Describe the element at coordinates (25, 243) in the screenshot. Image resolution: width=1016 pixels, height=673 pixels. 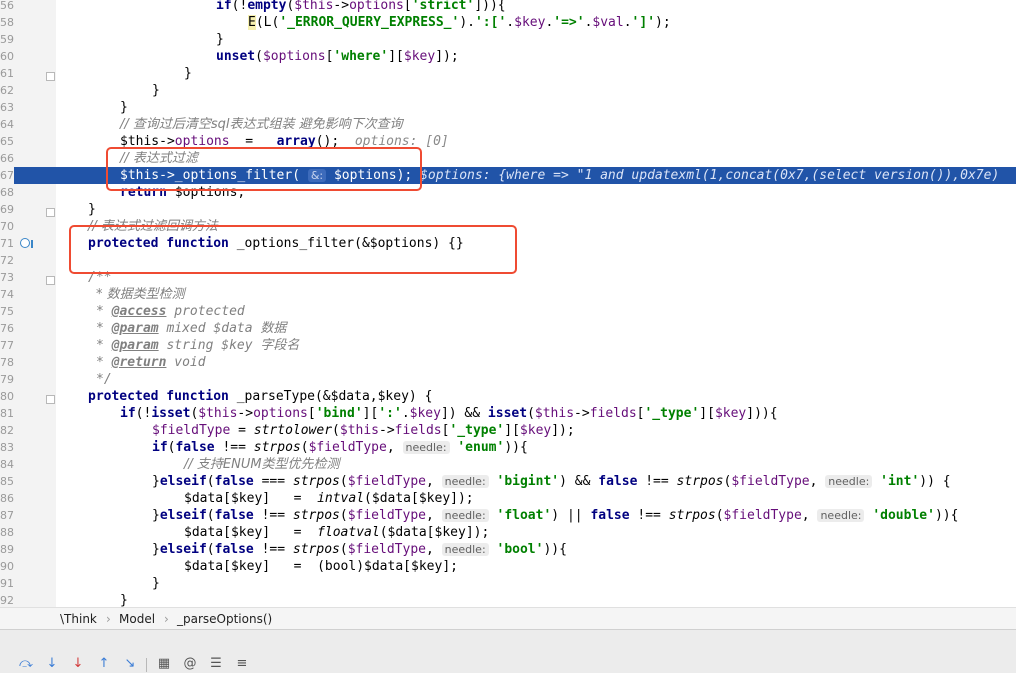
I see `implements-marker-icon` at that location.